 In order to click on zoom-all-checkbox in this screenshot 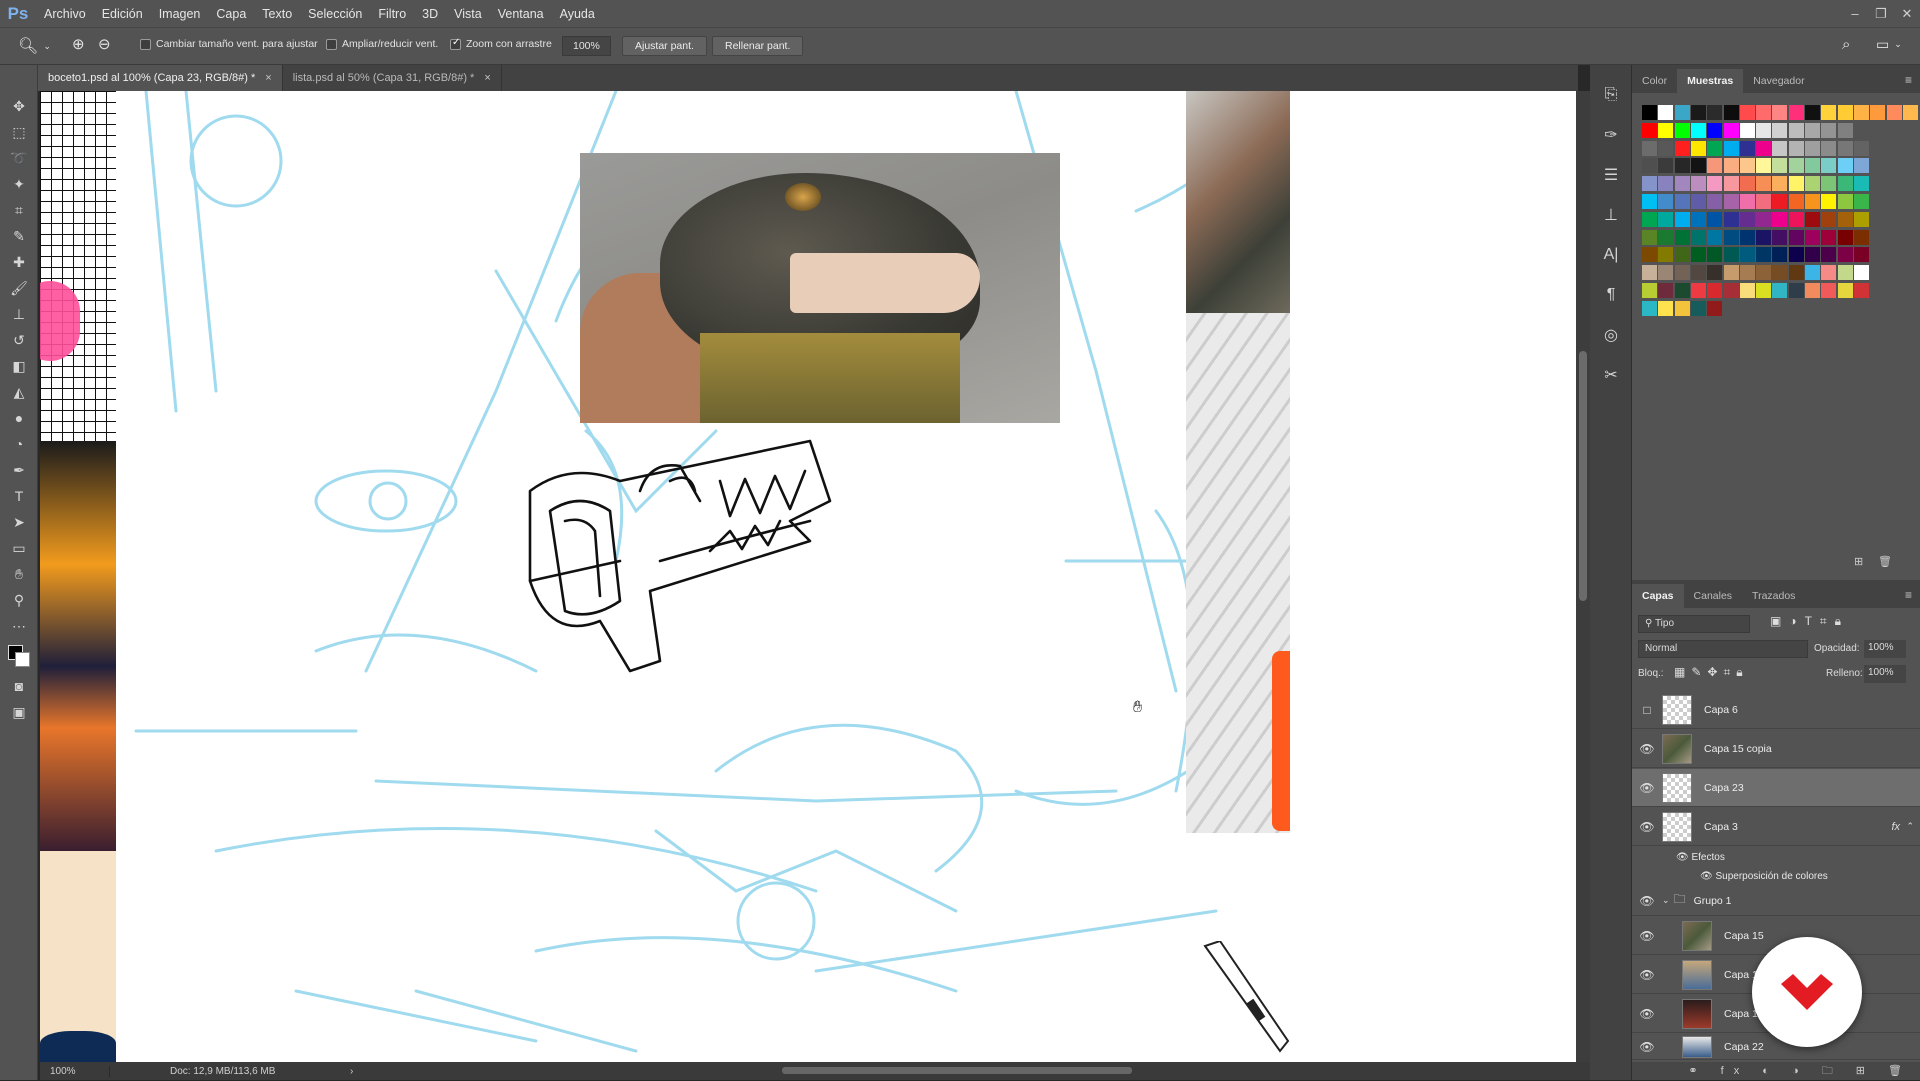, I will do `click(331, 44)`.